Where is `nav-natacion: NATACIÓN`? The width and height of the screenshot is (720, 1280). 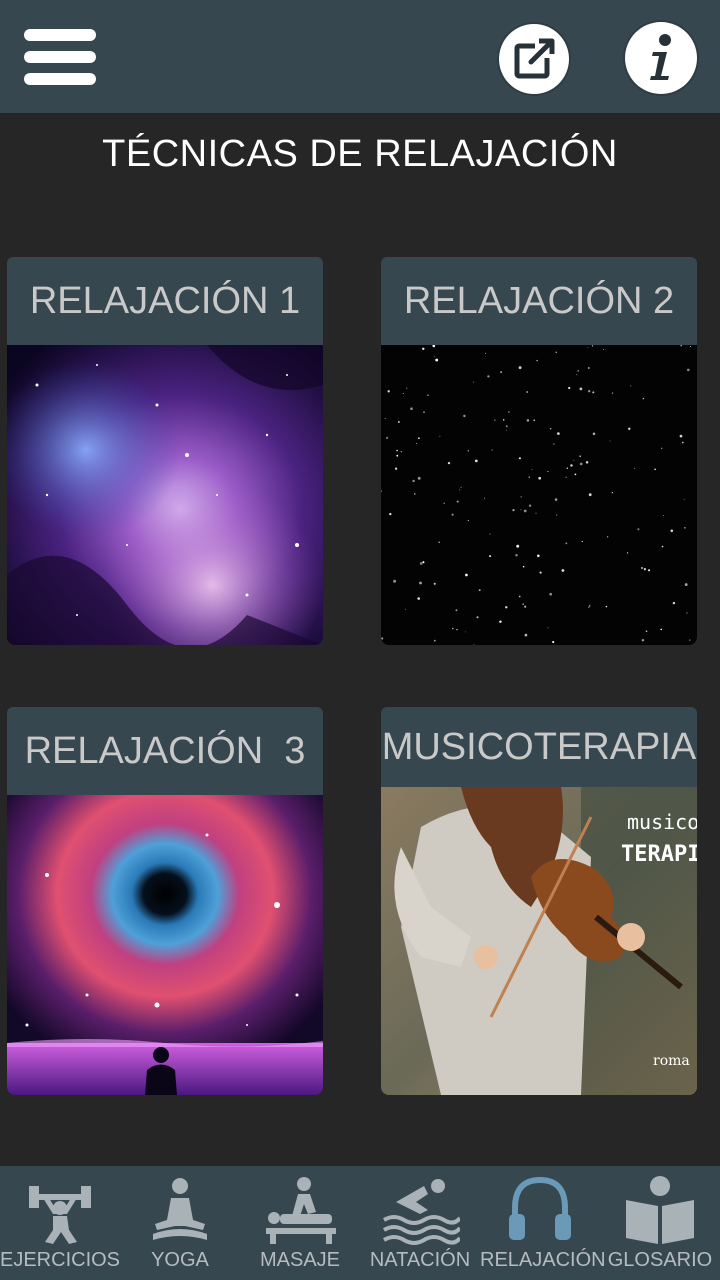 nav-natacion: NATACIÓN is located at coordinates (420, 1223).